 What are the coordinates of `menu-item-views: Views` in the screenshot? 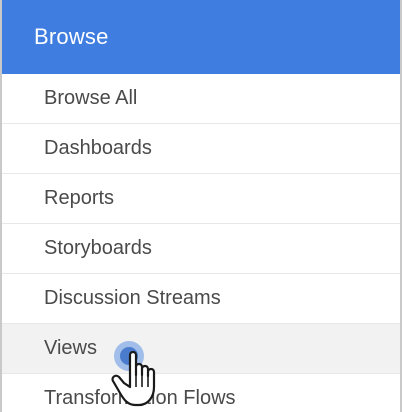 It's located at (201, 349).